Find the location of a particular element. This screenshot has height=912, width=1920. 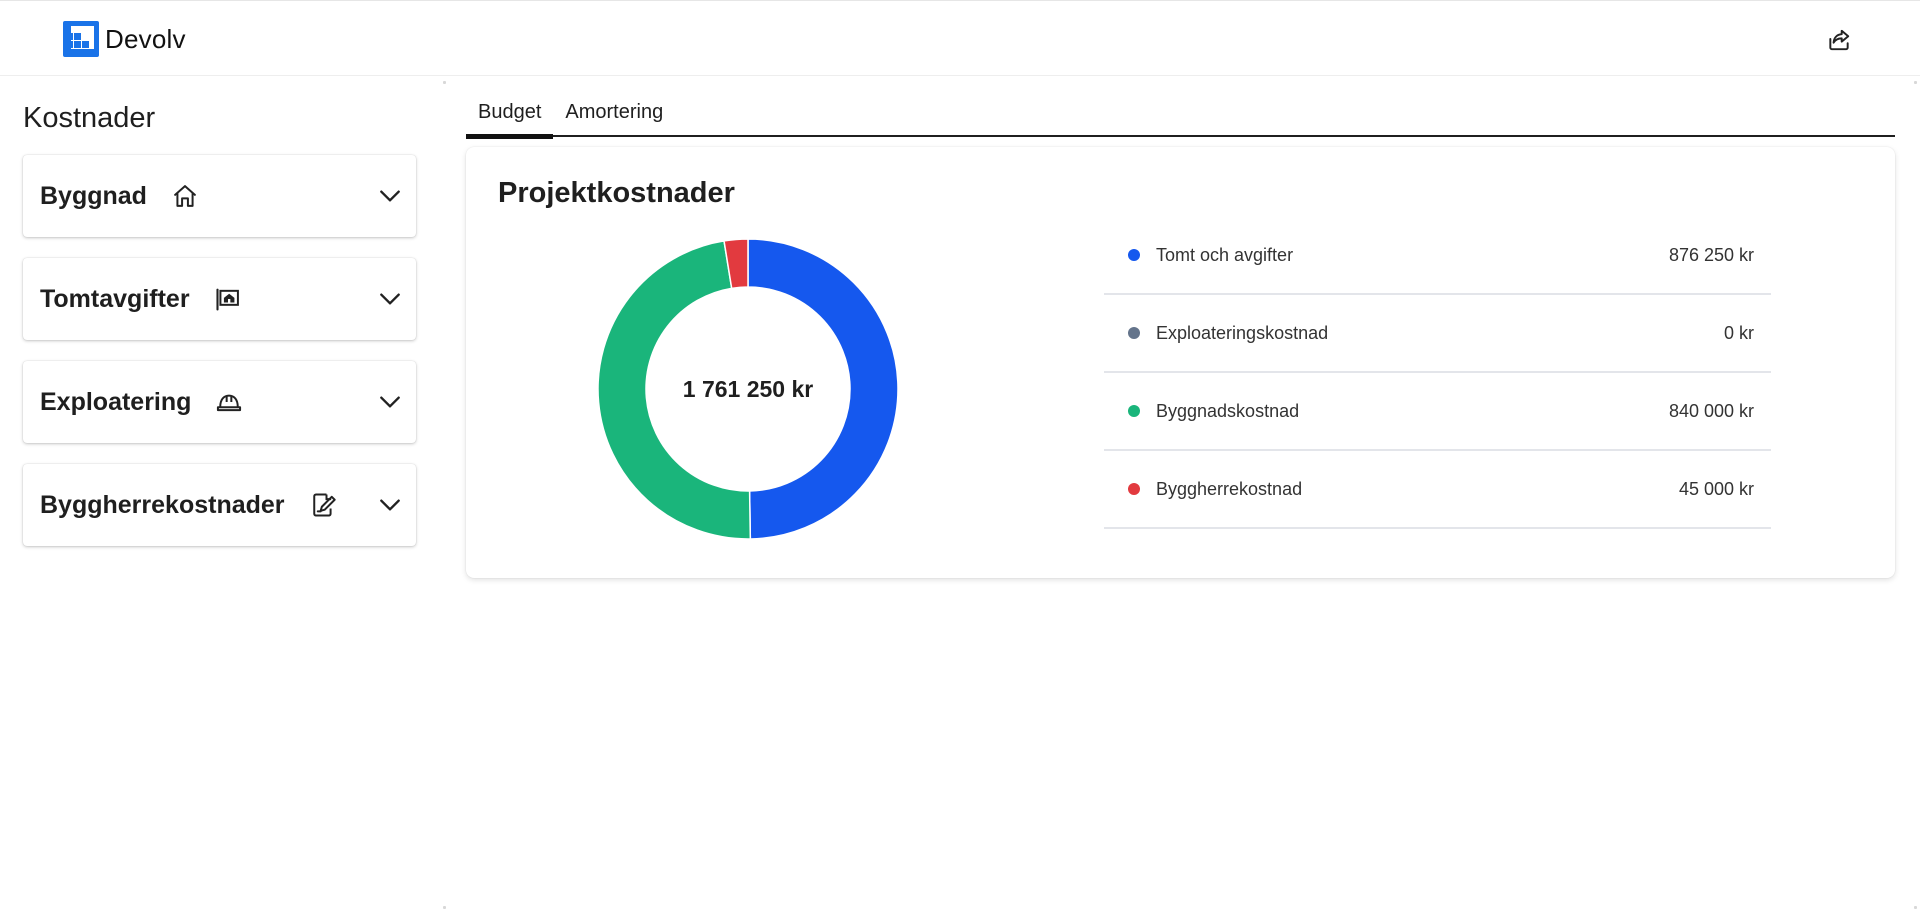

tab-budget: Budget is located at coordinates (510, 117).